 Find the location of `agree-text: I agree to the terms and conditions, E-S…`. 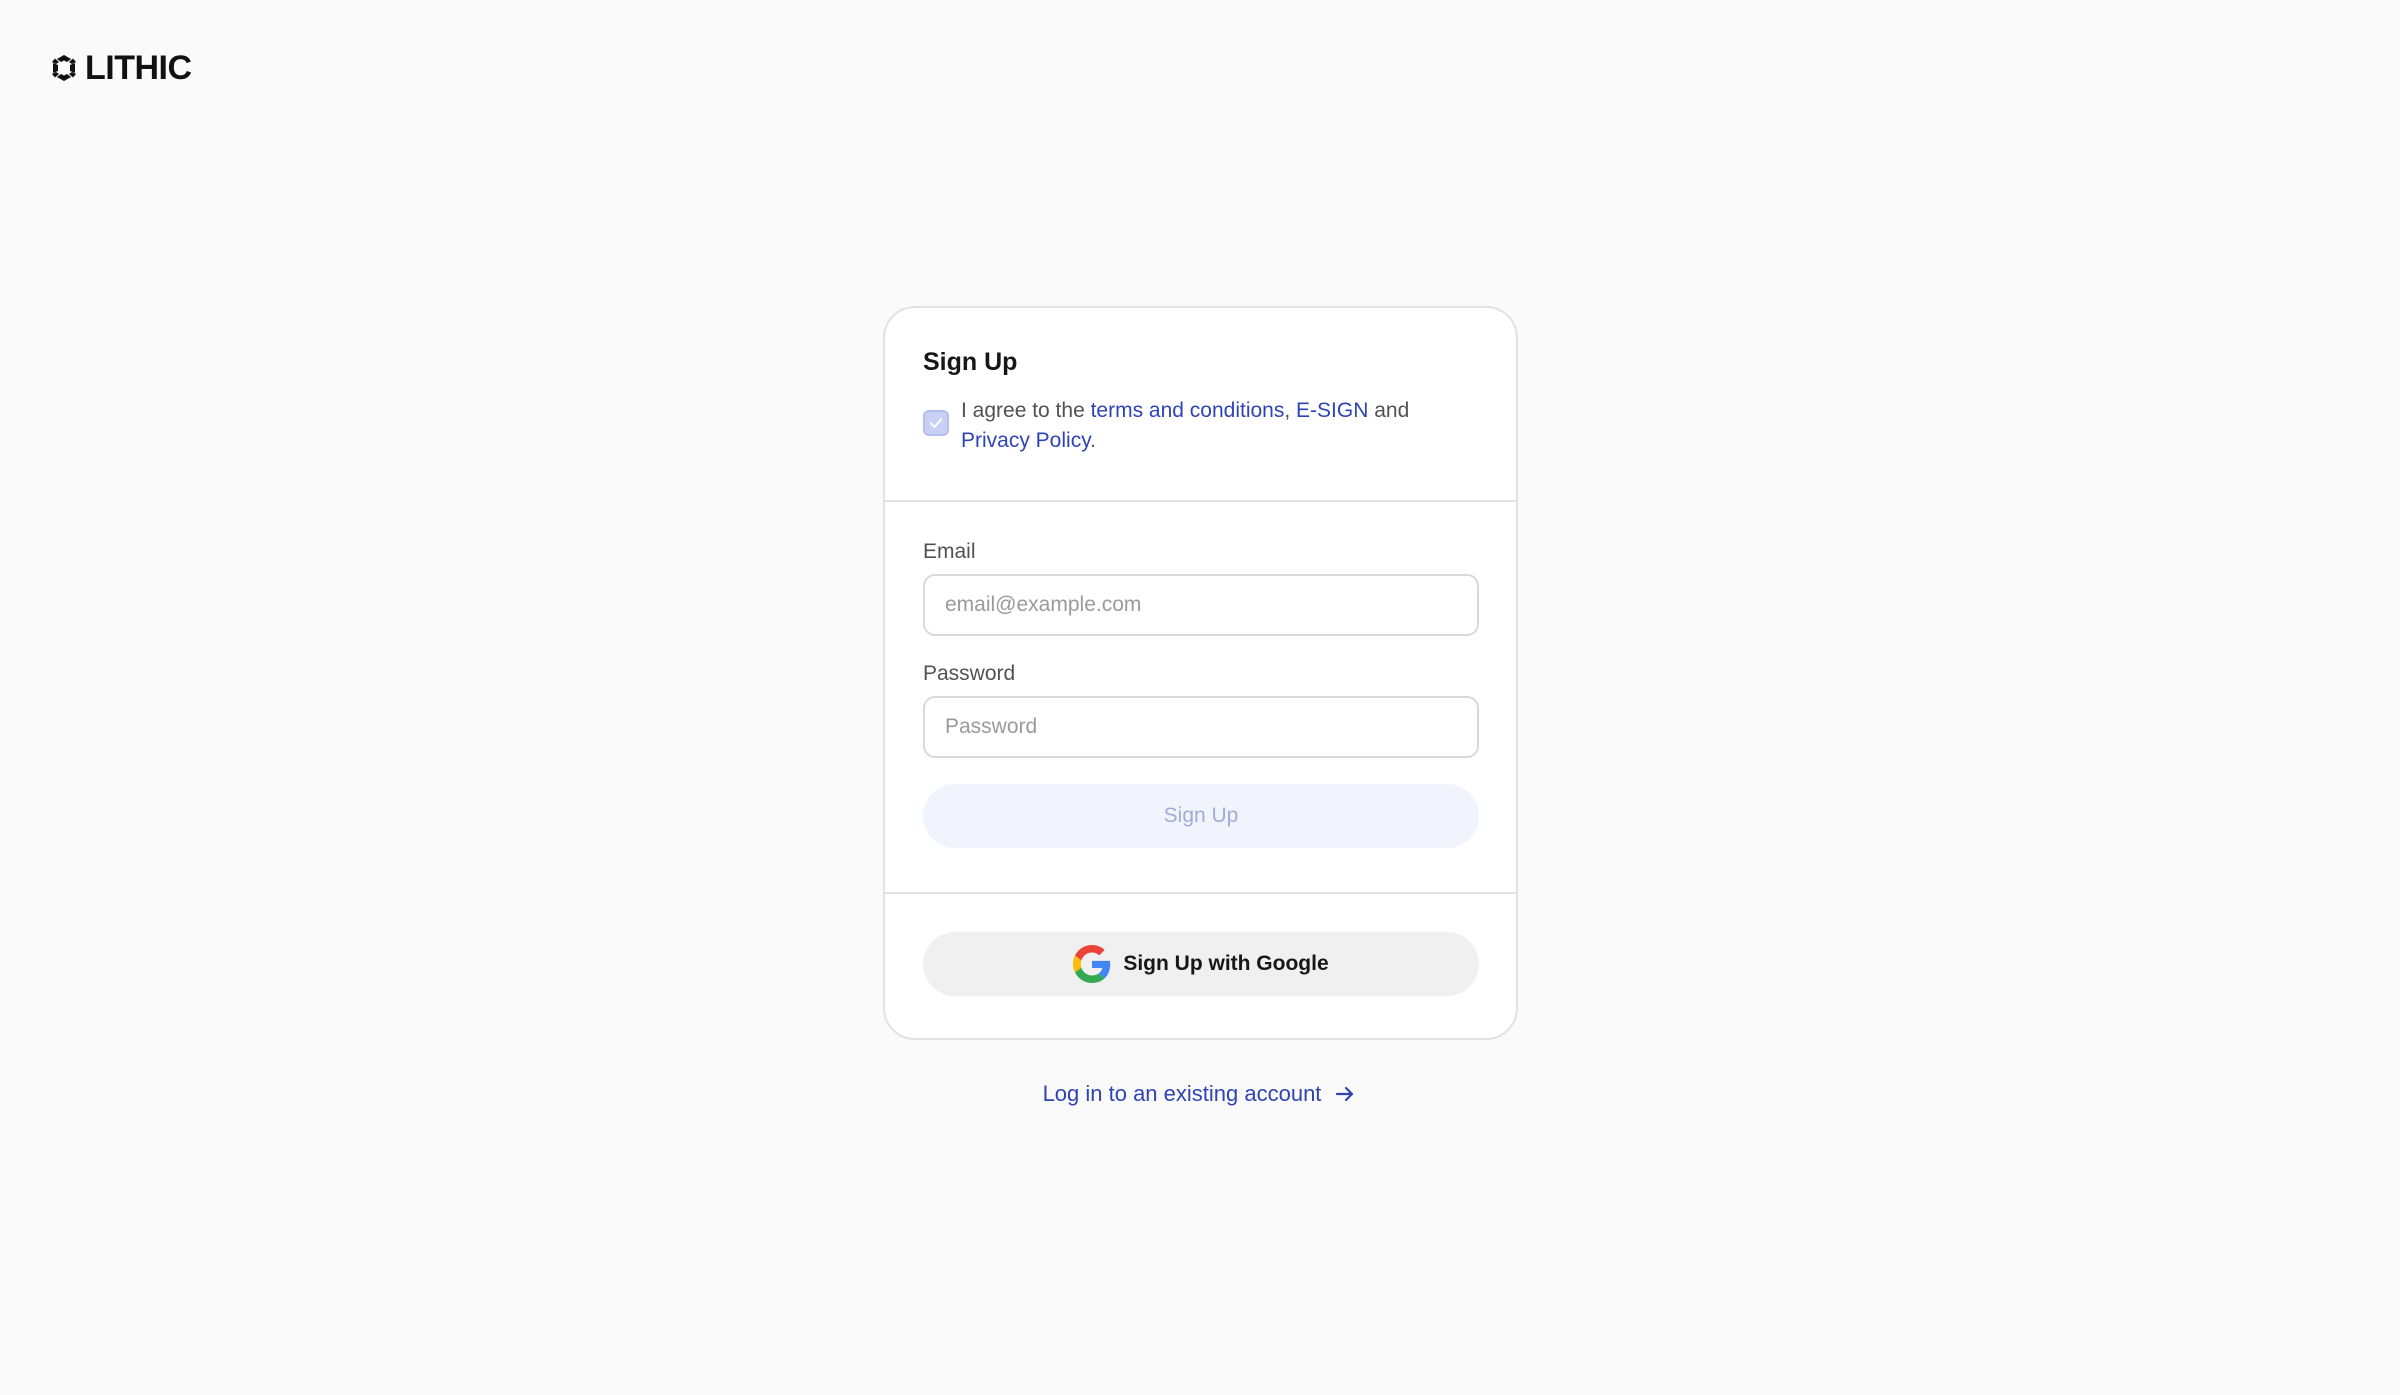

agree-text: I agree to the terms and conditions, E-S… is located at coordinates (1211, 426).